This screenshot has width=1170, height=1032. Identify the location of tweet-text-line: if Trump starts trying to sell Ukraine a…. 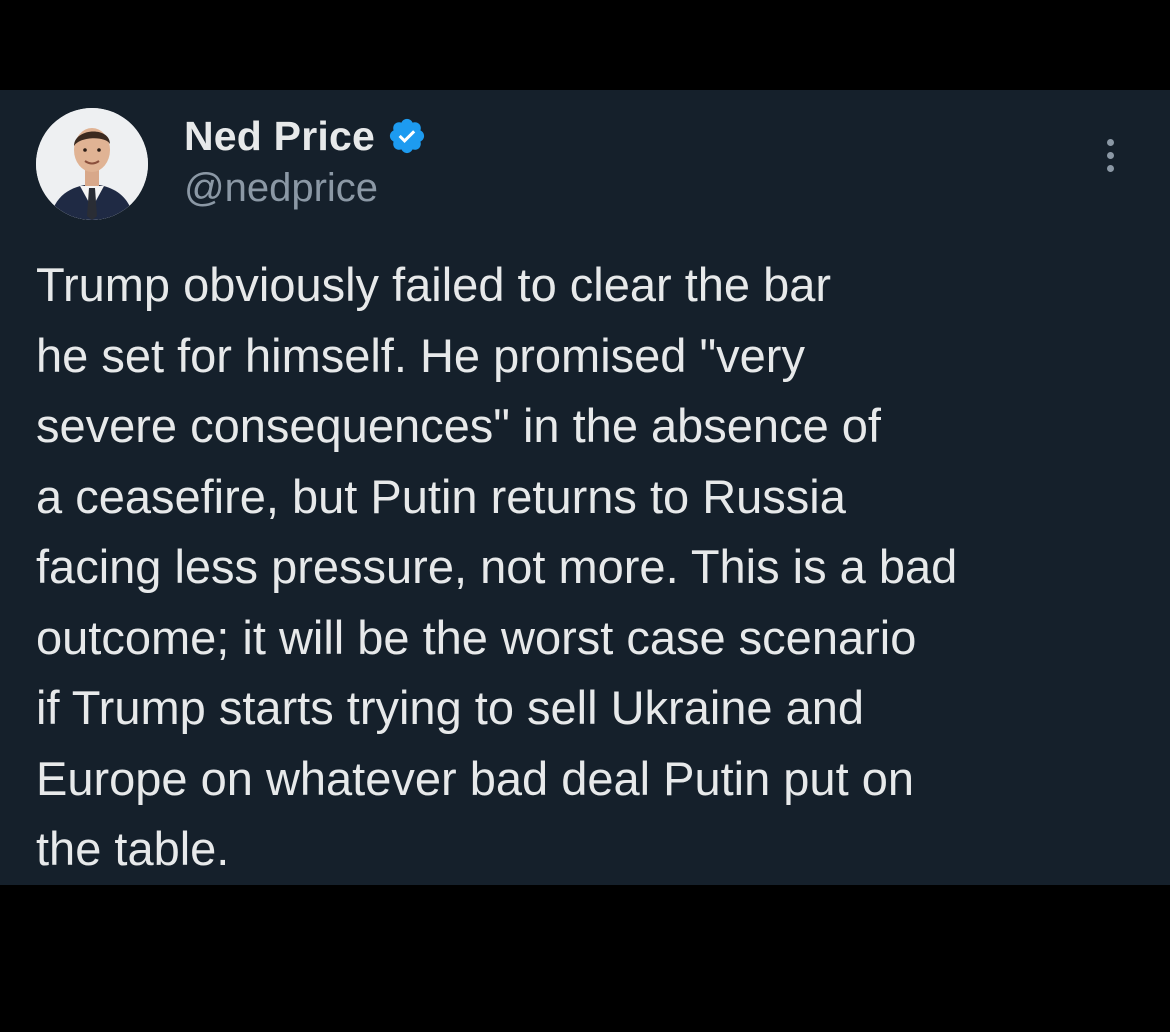
(450, 707).